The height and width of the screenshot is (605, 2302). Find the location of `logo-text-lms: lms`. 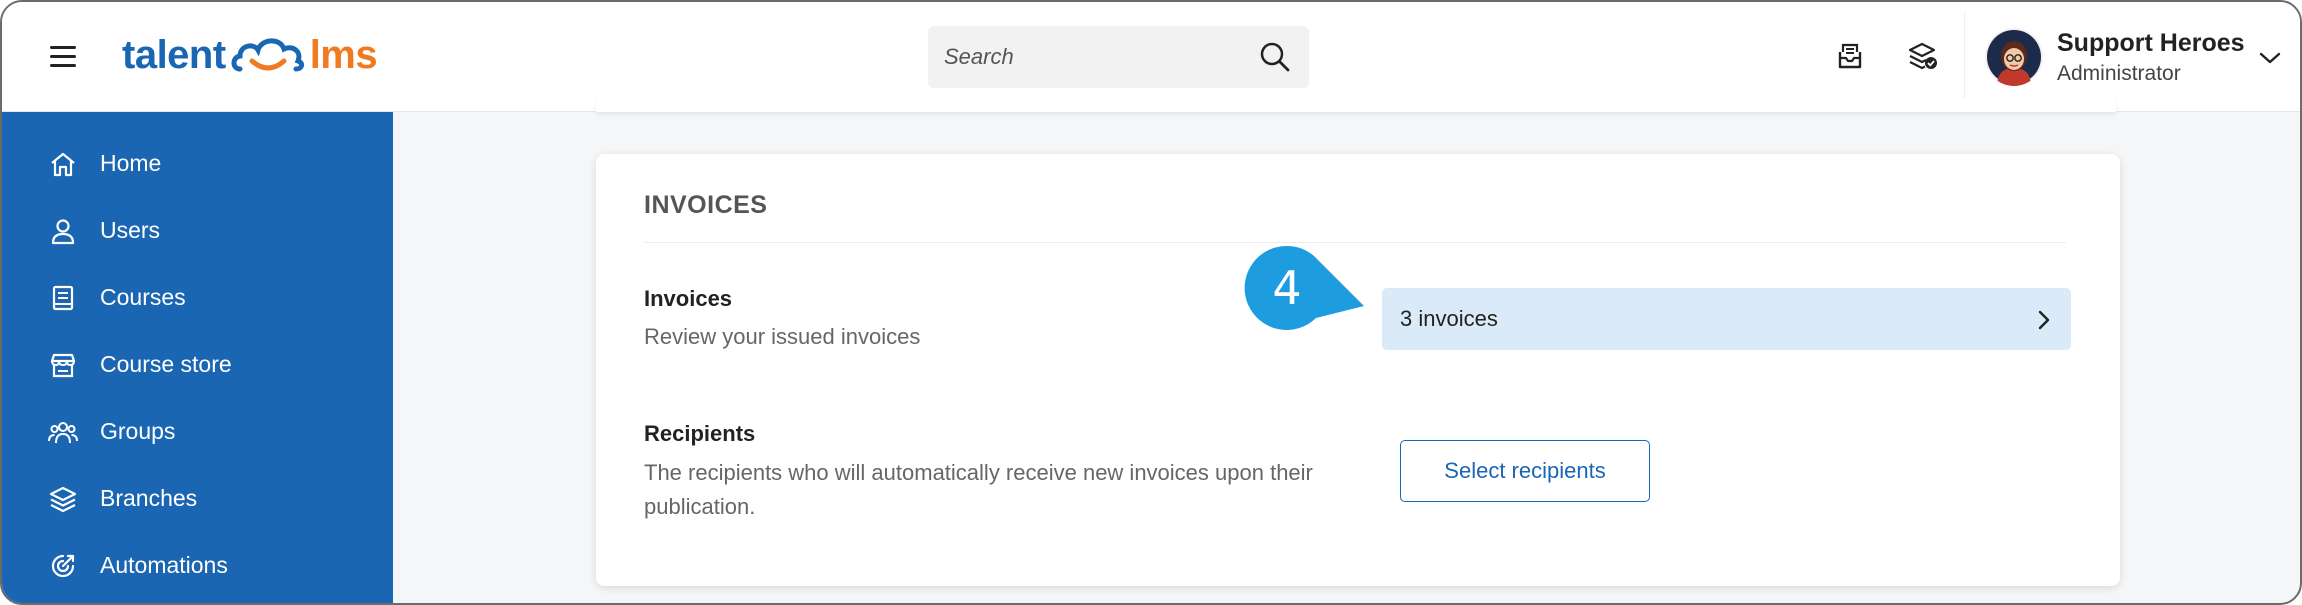

logo-text-lms: lms is located at coordinates (343, 54).